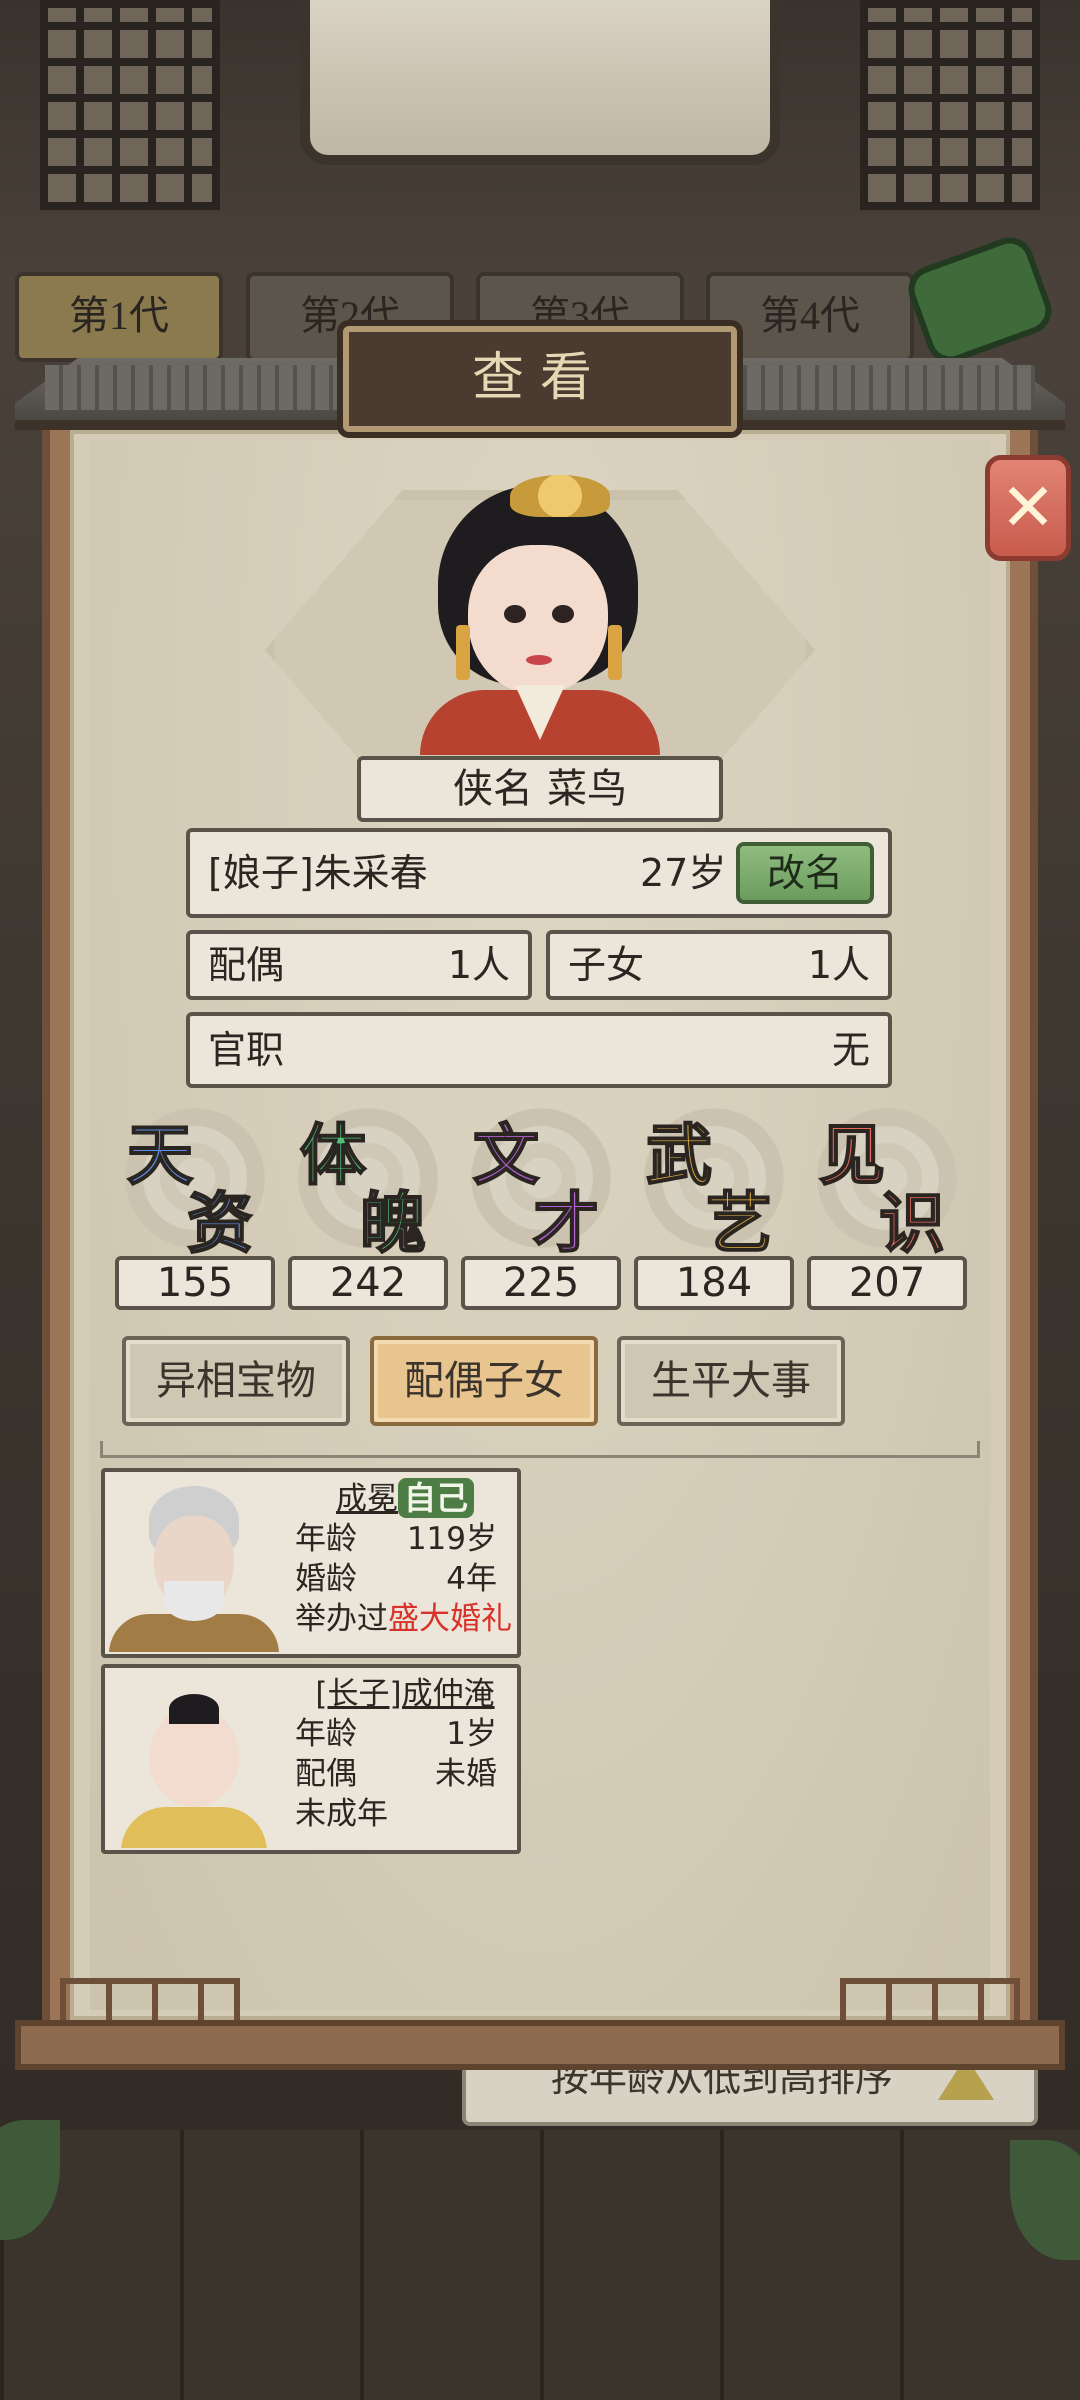 The height and width of the screenshot is (2400, 1080). I want to click on avatar-hair, so click(194, 1709).